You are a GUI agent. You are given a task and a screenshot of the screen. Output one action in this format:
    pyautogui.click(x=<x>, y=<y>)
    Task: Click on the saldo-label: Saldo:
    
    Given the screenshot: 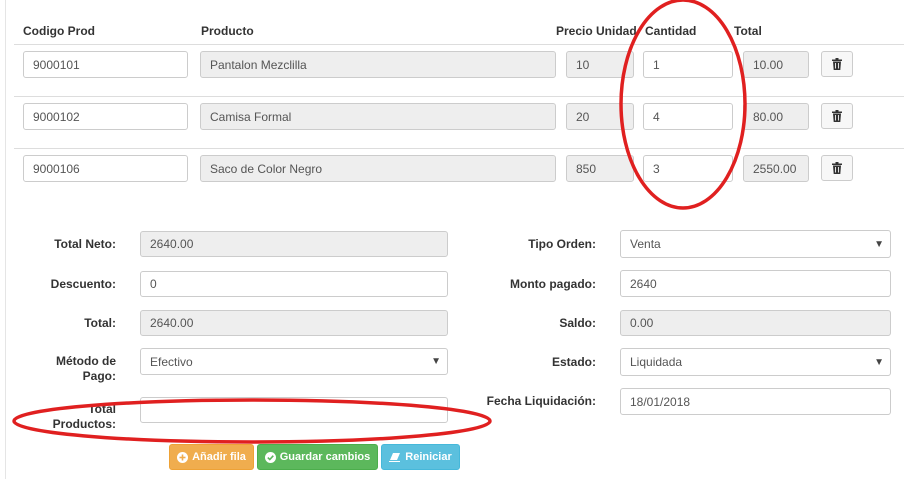 What is the action you would take?
    pyautogui.click(x=577, y=323)
    